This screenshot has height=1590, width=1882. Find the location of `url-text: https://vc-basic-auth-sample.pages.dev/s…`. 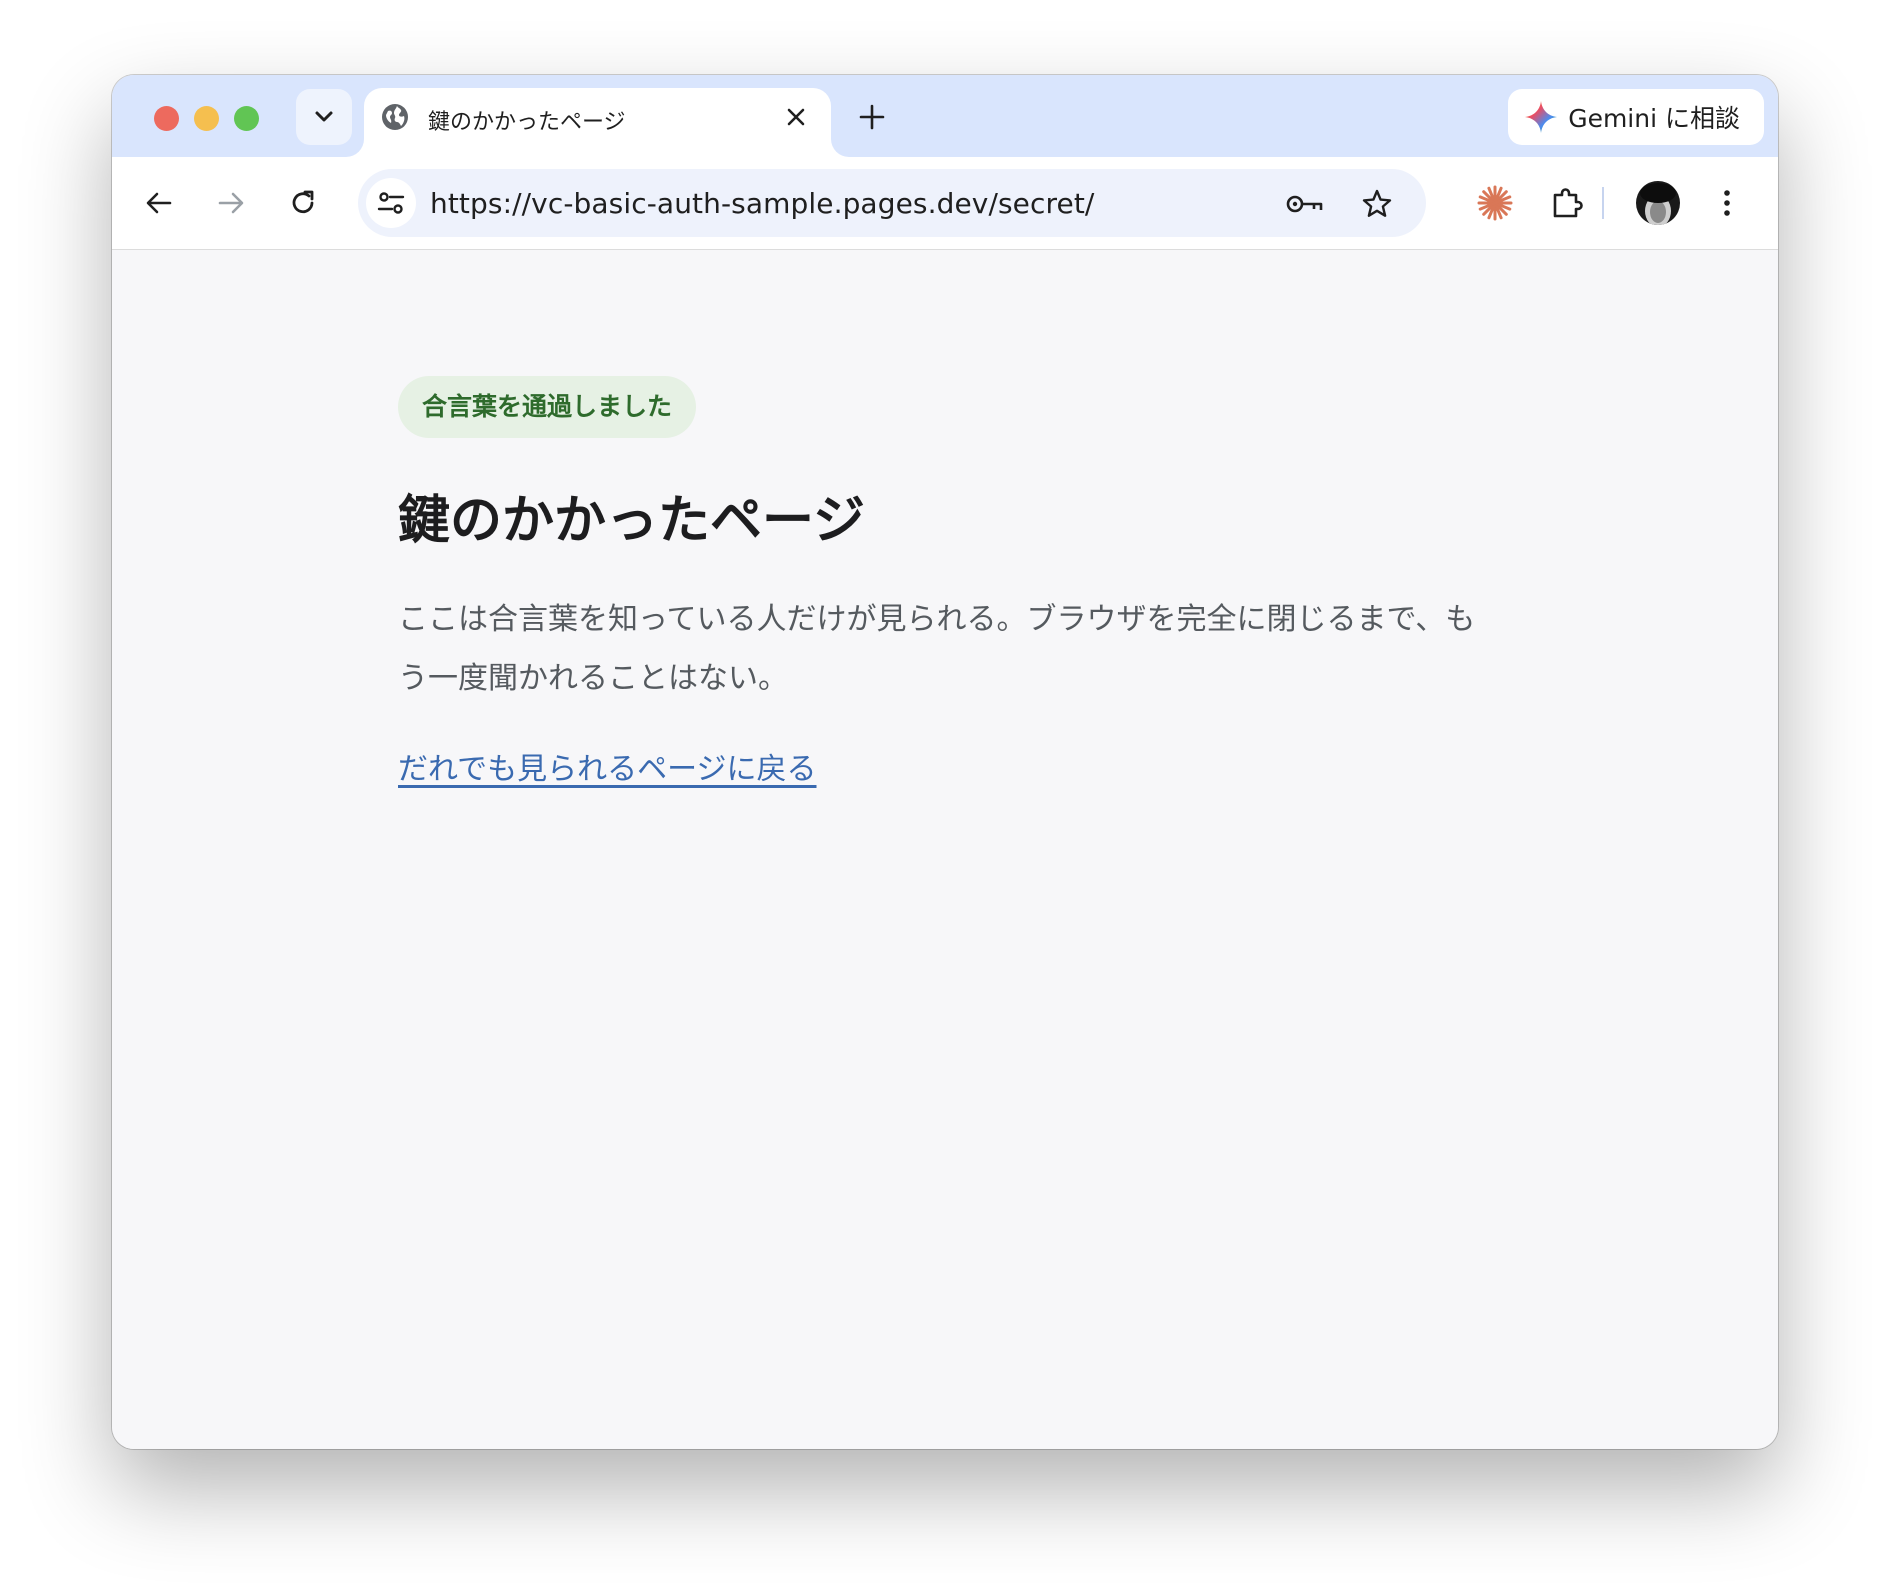

url-text: https://vc-basic-auth-sample.pages.dev/s… is located at coordinates (762, 203).